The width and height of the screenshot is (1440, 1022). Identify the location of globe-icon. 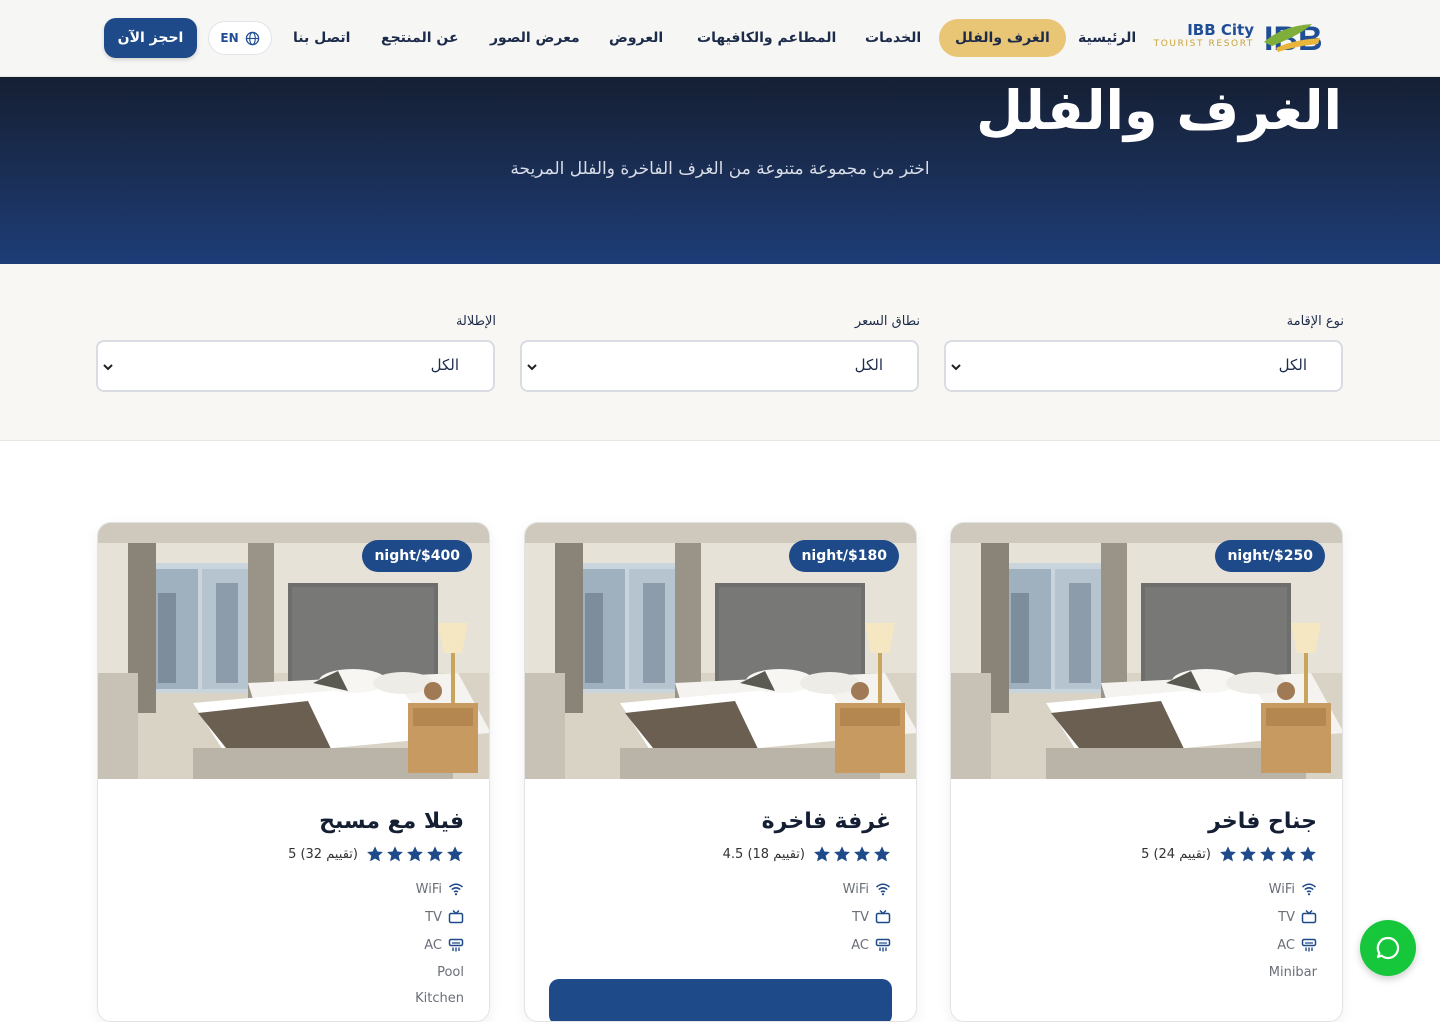
(252, 38).